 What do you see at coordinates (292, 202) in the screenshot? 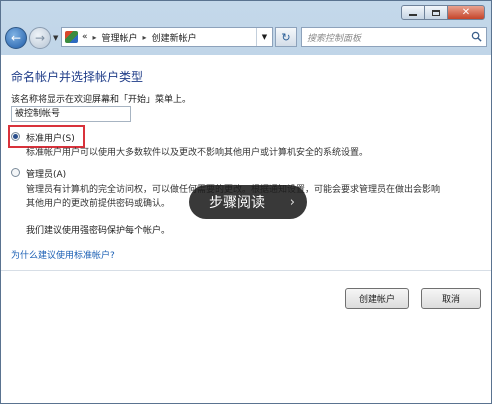
I see `chevron-right-icon: ›` at bounding box center [292, 202].